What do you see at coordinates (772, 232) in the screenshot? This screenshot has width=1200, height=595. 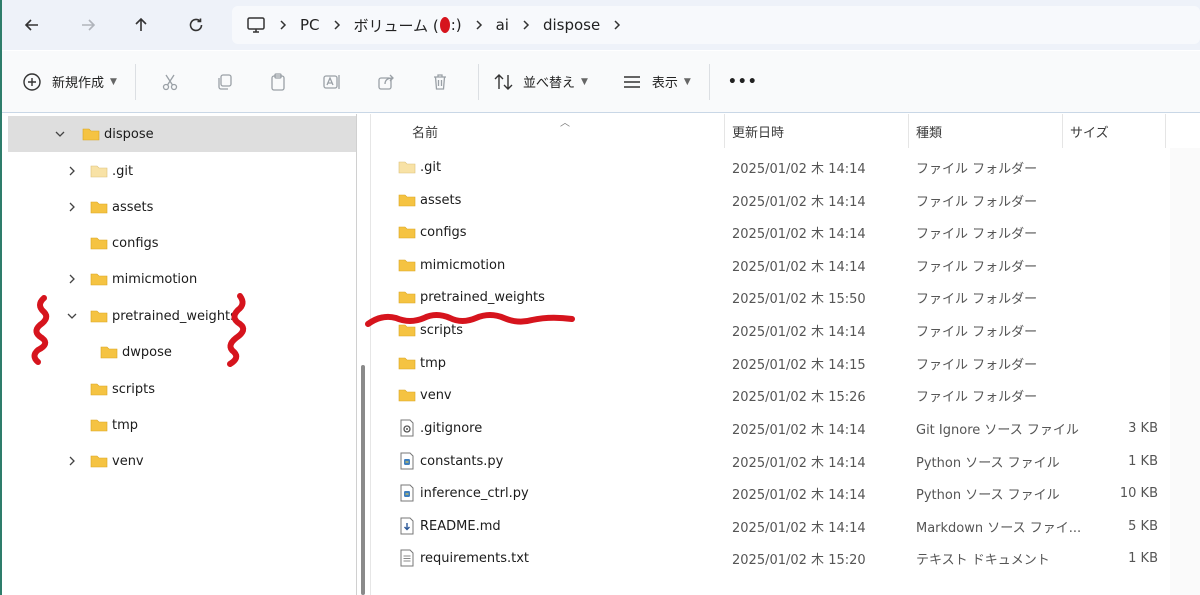 I see `file-row: configs 2025/01/02 木 14:14 ファイル フォルダー` at bounding box center [772, 232].